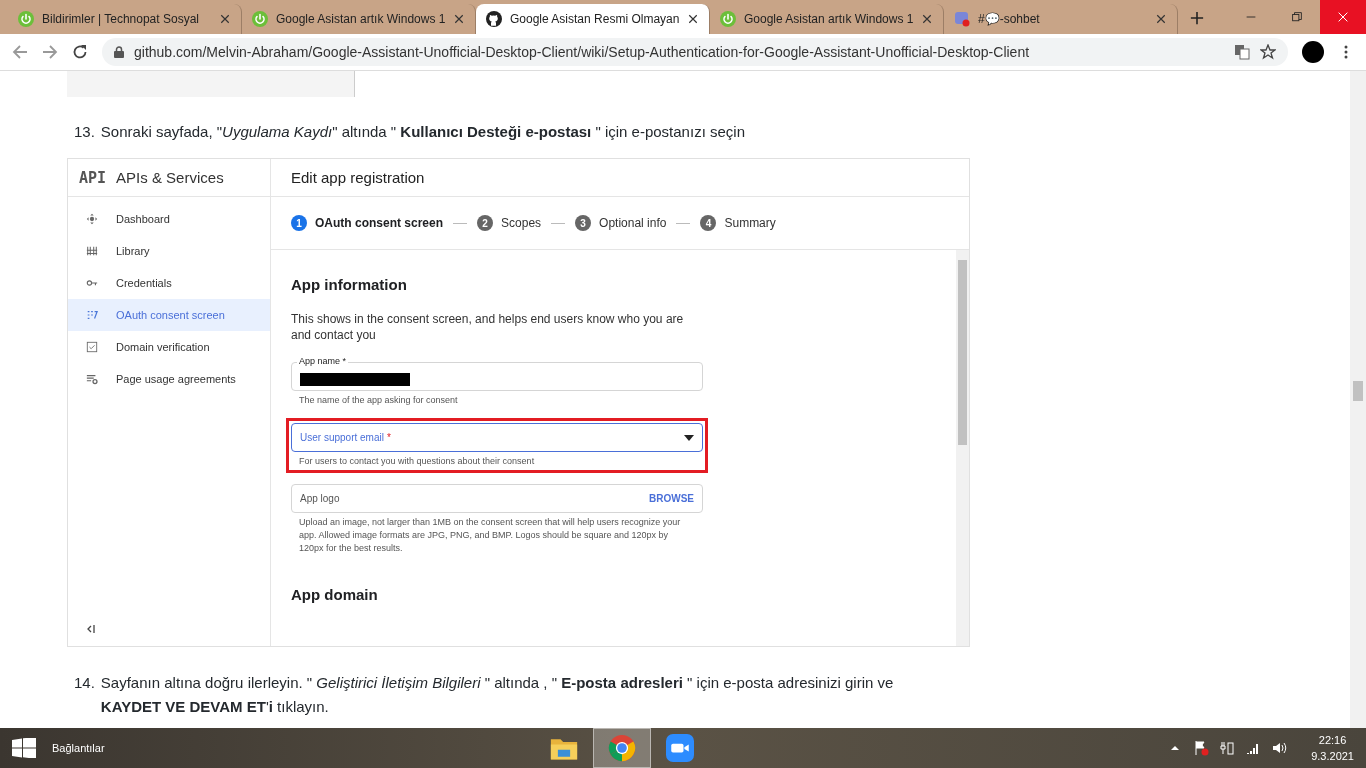 The image size is (1366, 768). Describe the element at coordinates (170, 177) in the screenshot. I see `console-title: APIs & Services` at that location.